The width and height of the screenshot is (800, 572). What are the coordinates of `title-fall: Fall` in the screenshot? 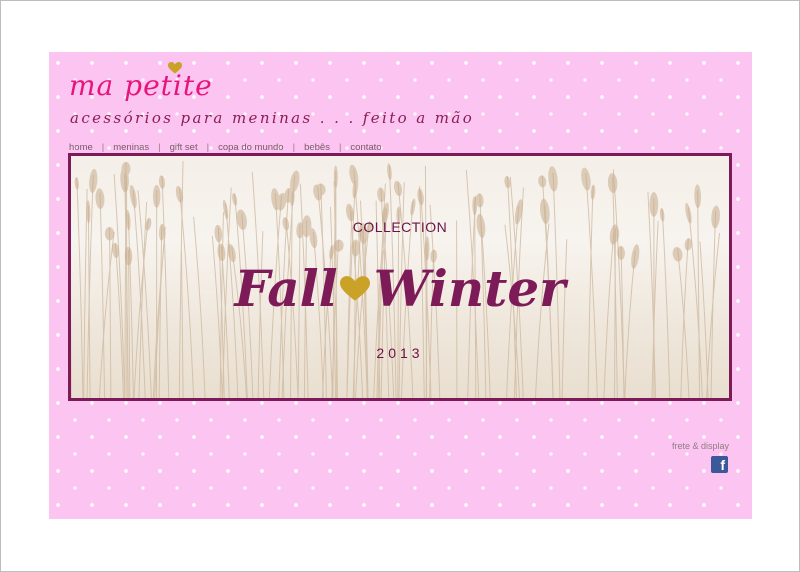 It's located at (286, 288).